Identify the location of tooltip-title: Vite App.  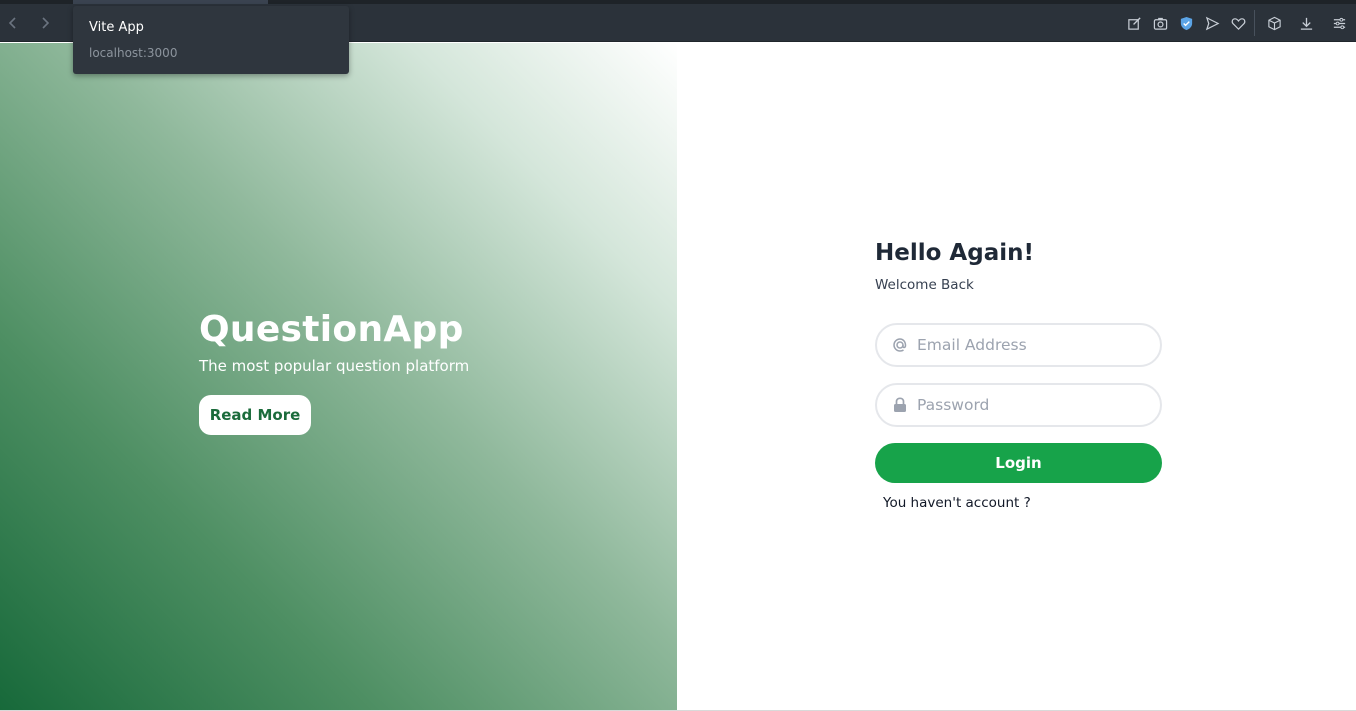
(116, 27).